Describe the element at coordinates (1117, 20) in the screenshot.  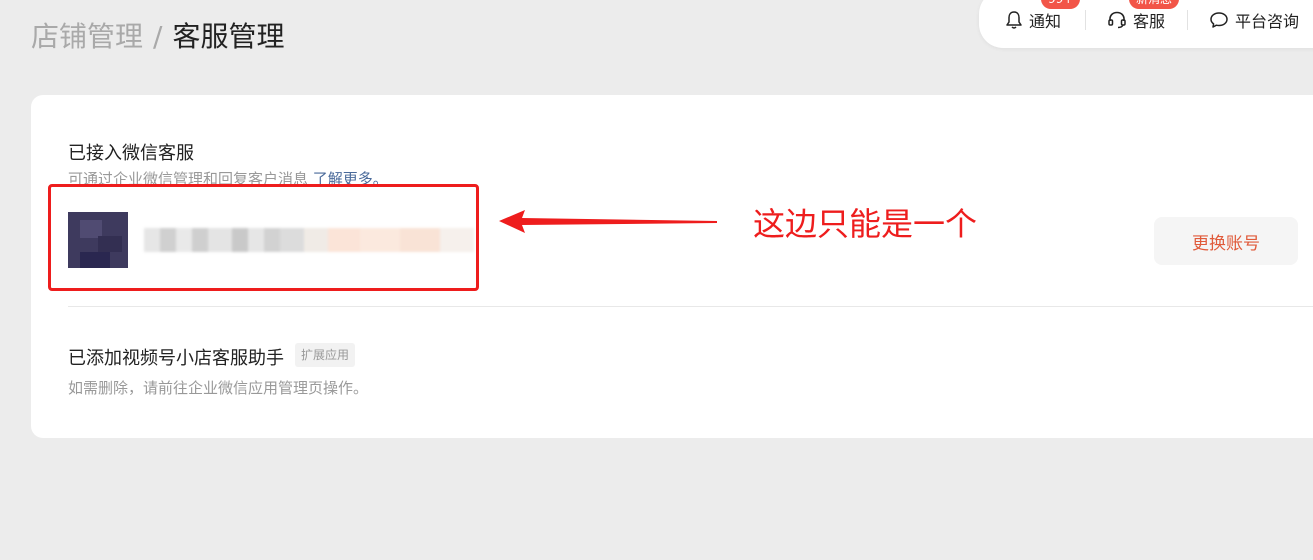
I see `headset-icon` at that location.